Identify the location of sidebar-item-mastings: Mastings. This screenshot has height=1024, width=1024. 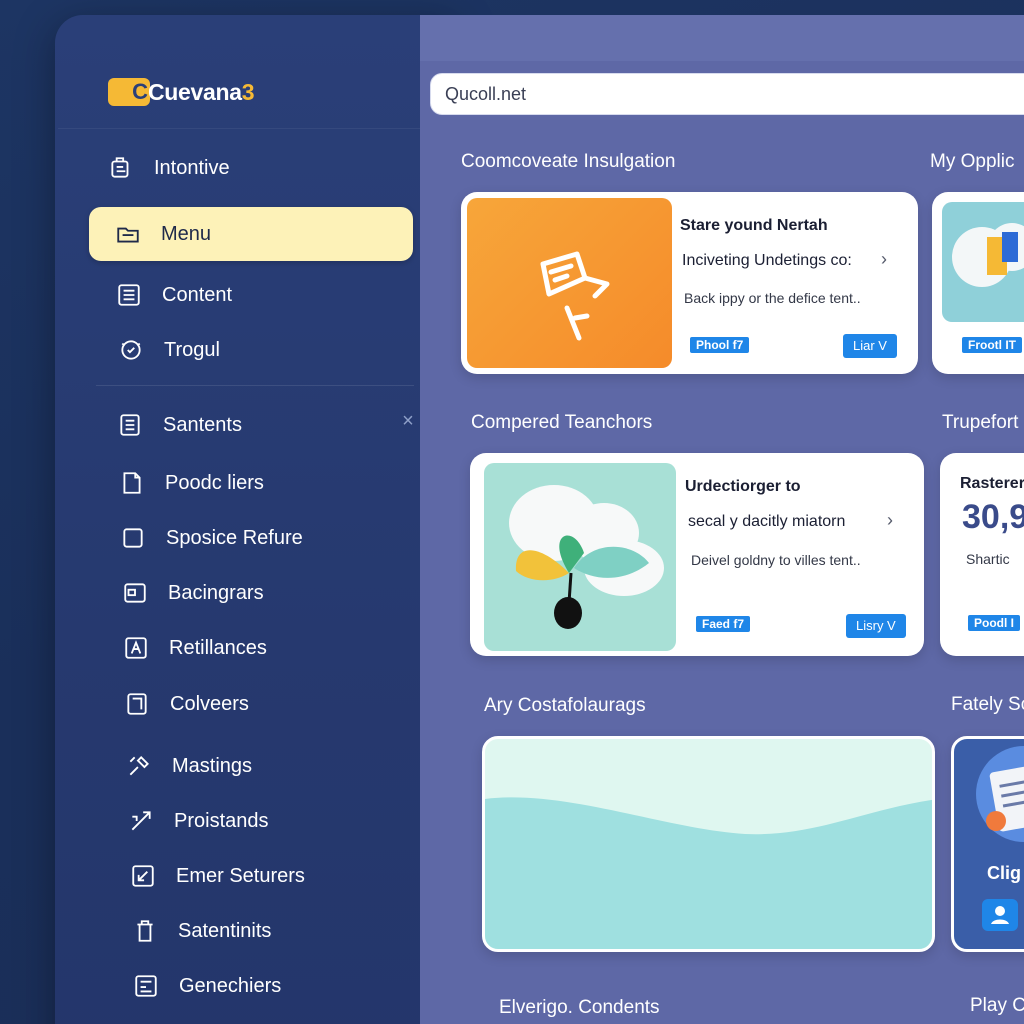
(189, 766).